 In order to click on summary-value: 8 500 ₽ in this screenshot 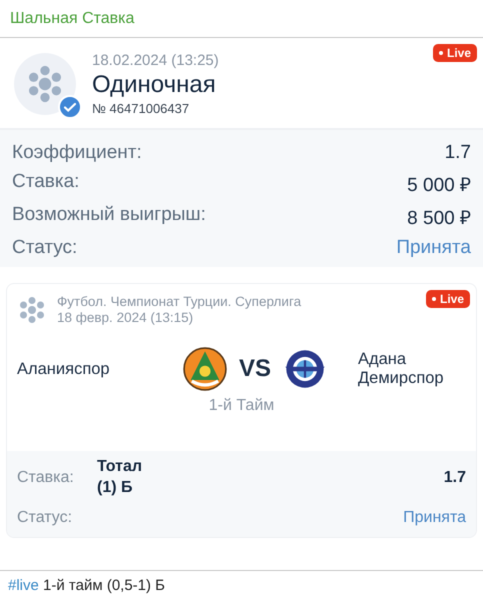, I will do `click(439, 218)`.